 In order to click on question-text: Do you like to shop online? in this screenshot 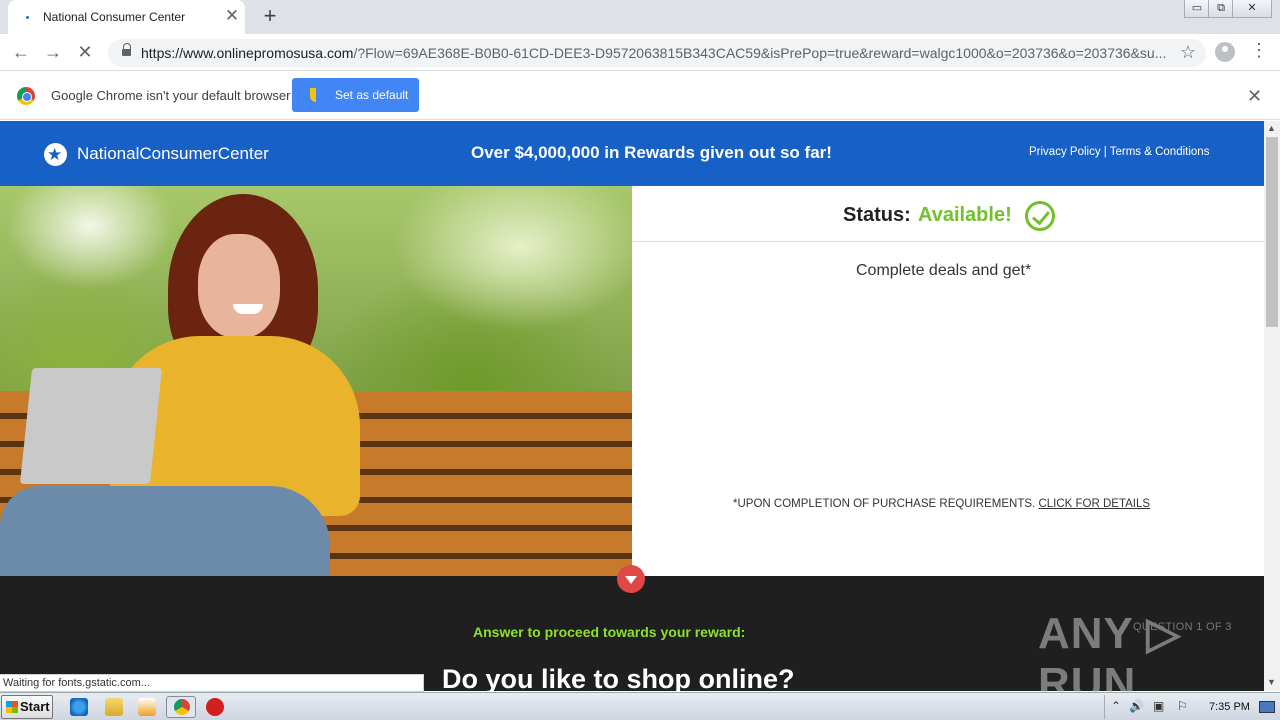, I will do `click(618, 679)`.